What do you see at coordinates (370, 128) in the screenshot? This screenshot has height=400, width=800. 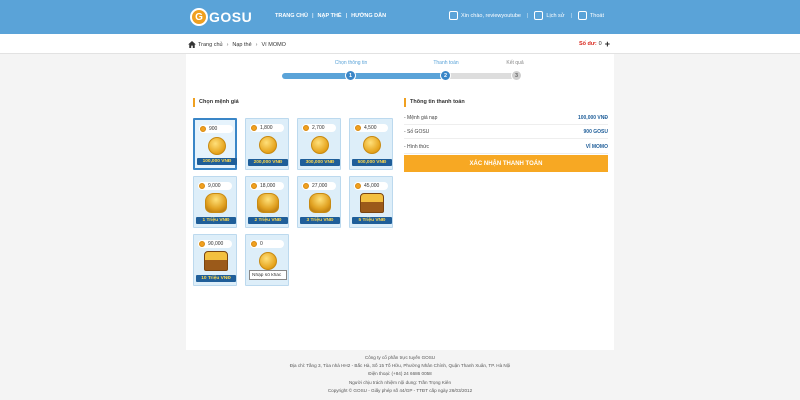 I see `coin-amount-text: 4,500` at bounding box center [370, 128].